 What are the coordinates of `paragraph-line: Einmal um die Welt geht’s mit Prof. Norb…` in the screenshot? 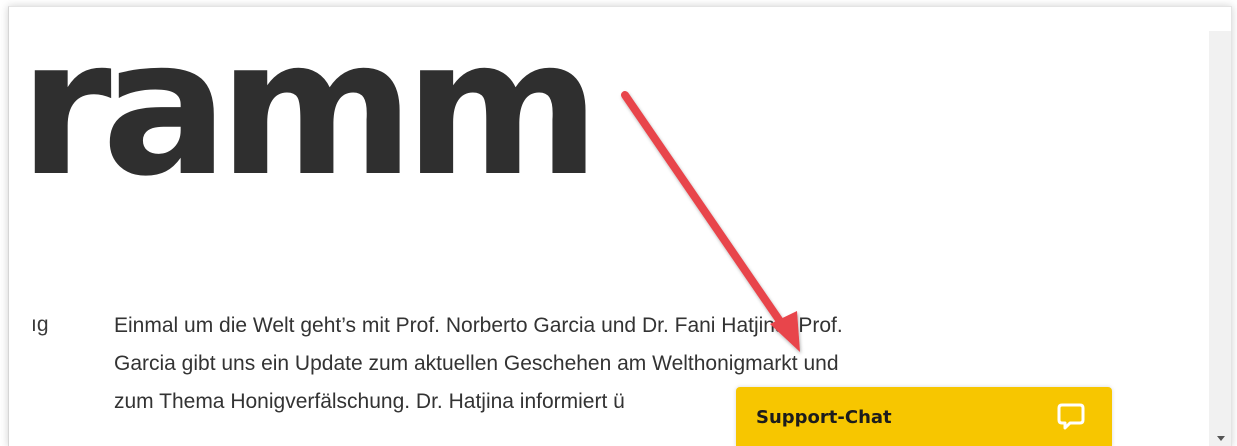 It's located at (478, 325).